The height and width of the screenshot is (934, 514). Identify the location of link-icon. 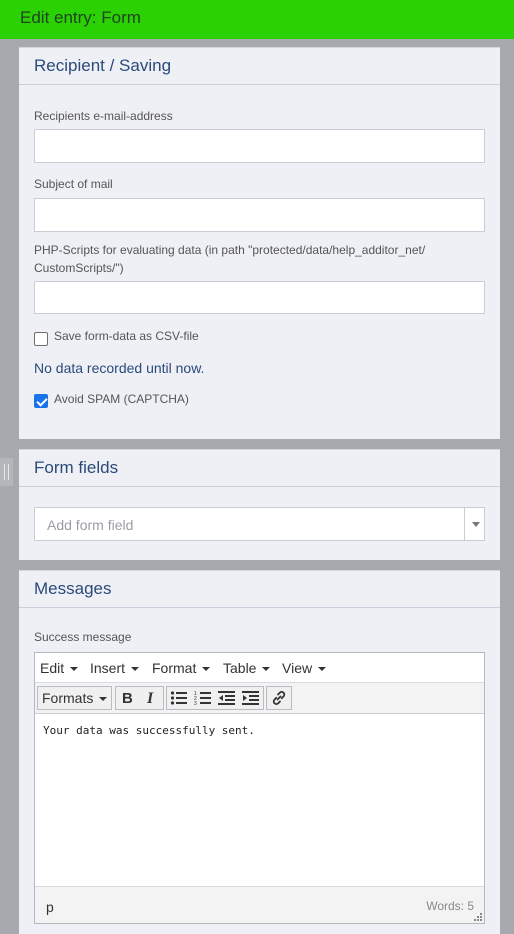
(279, 698).